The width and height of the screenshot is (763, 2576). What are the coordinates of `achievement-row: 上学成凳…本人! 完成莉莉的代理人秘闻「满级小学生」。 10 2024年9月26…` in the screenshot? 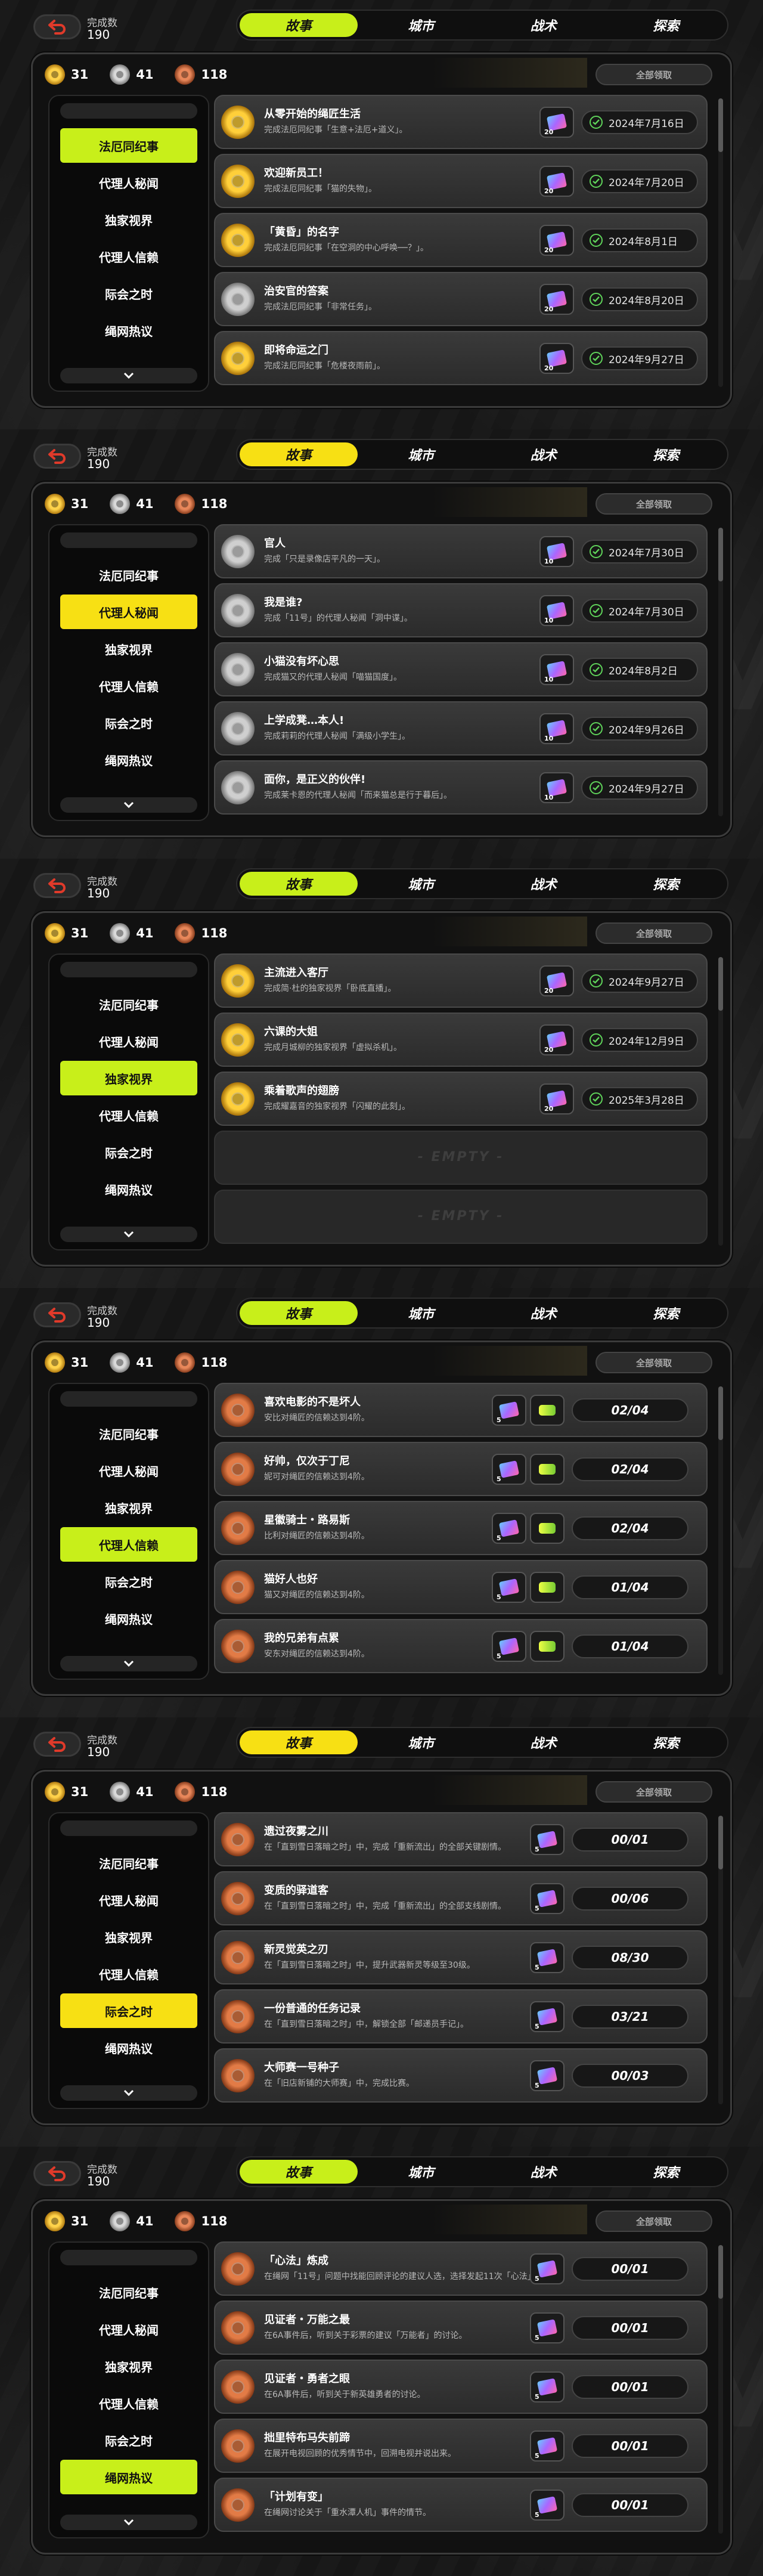 It's located at (461, 729).